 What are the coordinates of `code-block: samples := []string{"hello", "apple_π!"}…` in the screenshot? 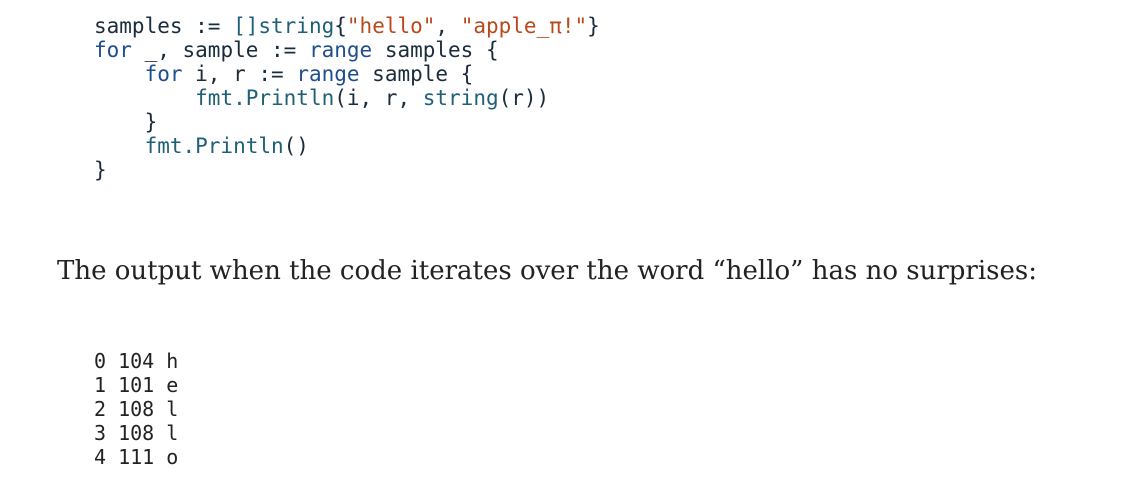 It's located at (347, 98).